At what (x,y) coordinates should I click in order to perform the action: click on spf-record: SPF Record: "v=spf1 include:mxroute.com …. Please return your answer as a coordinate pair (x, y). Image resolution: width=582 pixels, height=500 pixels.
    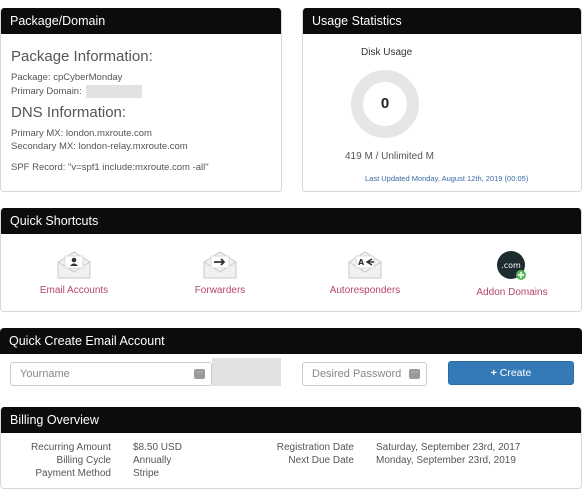
    Looking at the image, I should click on (110, 168).